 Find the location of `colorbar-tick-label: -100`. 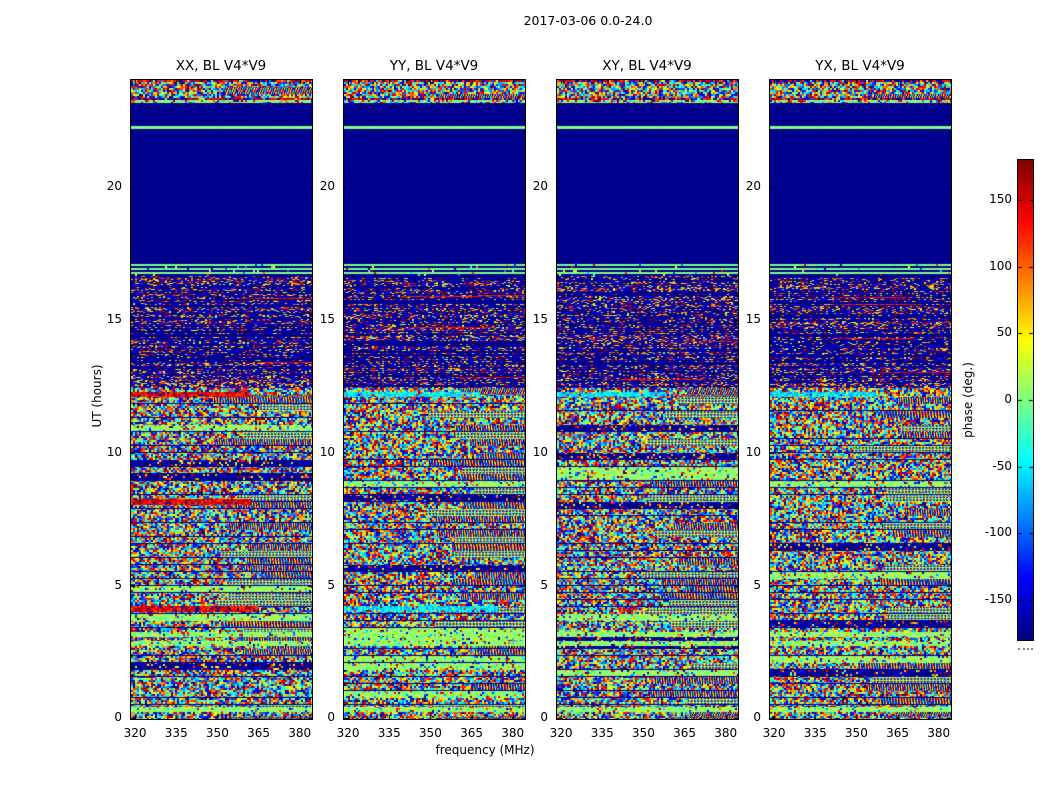

colorbar-tick-label: -100 is located at coordinates (998, 532).